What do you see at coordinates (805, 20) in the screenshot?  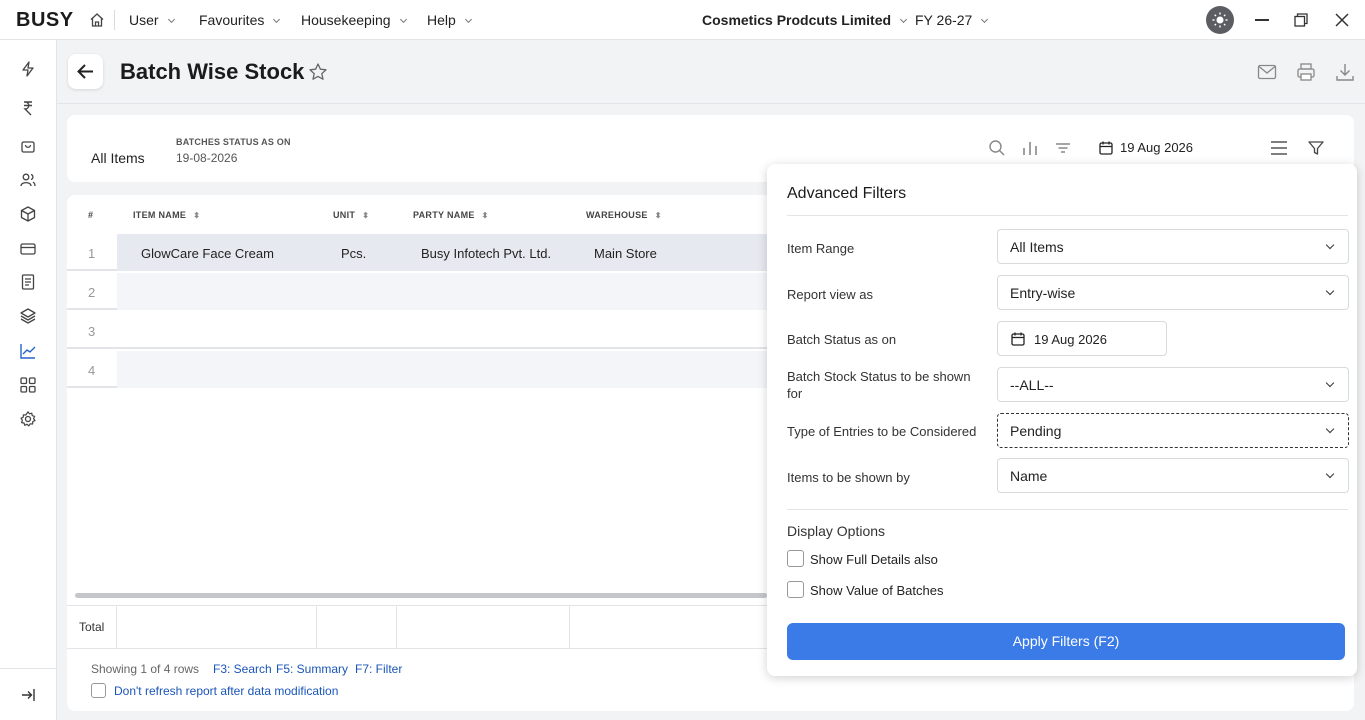 I see `company-selector: Cosmetics Prodcuts Limited` at bounding box center [805, 20].